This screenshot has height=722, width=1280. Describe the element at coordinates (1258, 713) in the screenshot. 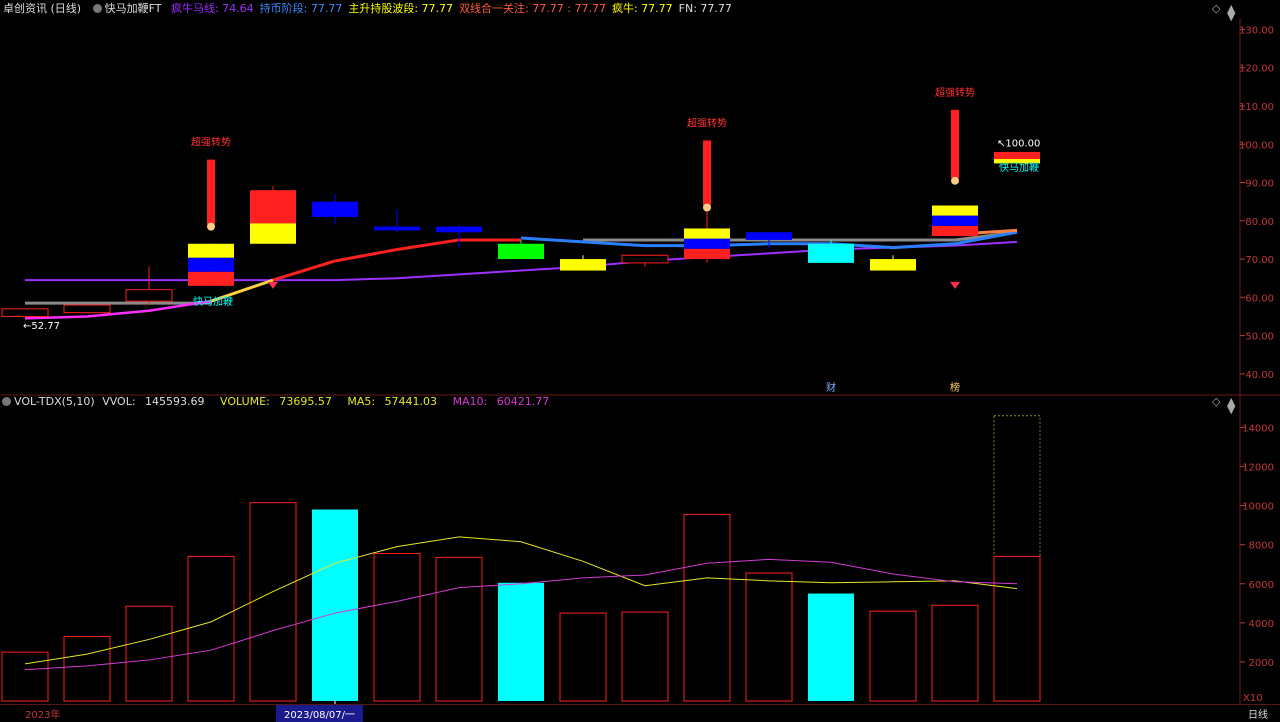

I see `period-label: 日线` at that location.